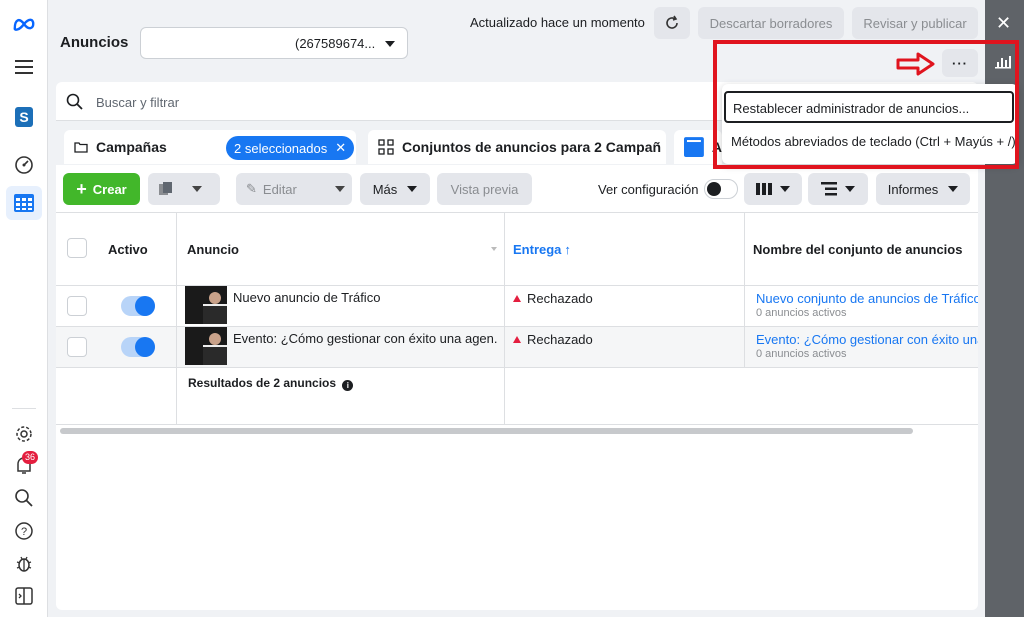 The height and width of the screenshot is (617, 1024). What do you see at coordinates (24, 165) in the screenshot?
I see `dashboard-gauge-icon` at bounding box center [24, 165].